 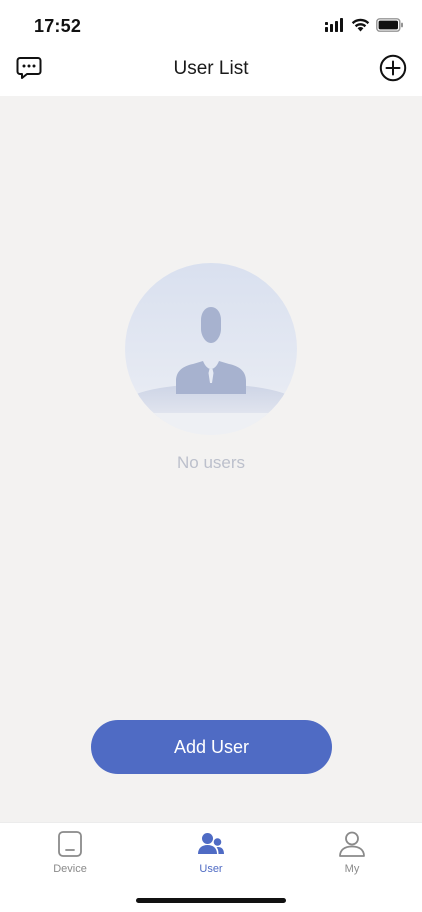 What do you see at coordinates (211, 462) in the screenshot?
I see `empty-state-text: No users` at bounding box center [211, 462].